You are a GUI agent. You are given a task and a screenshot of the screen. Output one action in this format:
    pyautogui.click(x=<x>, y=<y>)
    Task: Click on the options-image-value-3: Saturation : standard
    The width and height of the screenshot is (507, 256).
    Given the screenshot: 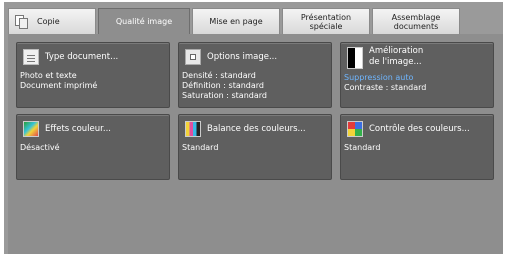 What is the action you would take?
    pyautogui.click(x=224, y=95)
    